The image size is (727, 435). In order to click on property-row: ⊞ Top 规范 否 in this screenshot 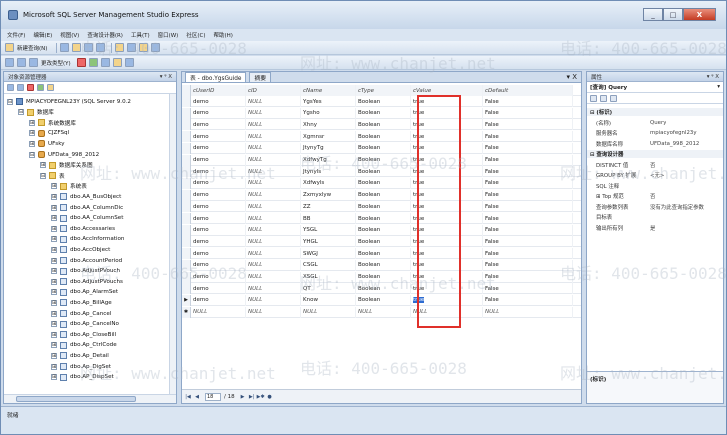, I will do `click(655, 196)`.